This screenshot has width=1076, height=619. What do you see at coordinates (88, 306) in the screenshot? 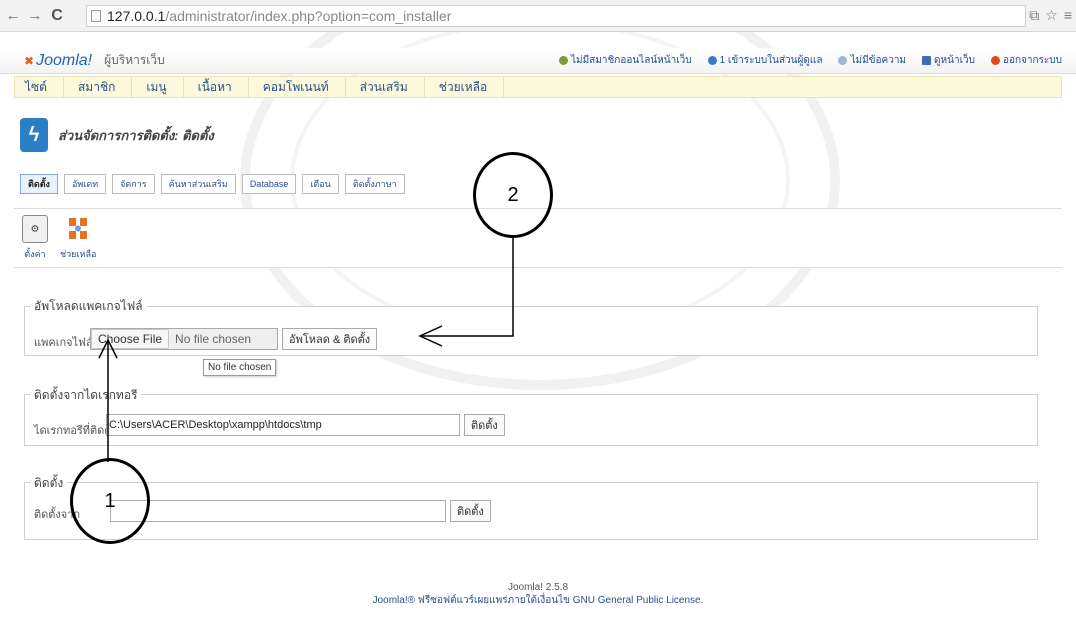
I see `upload-panel-legend: อัพโหลดแพคเกจไฟล์` at bounding box center [88, 306].